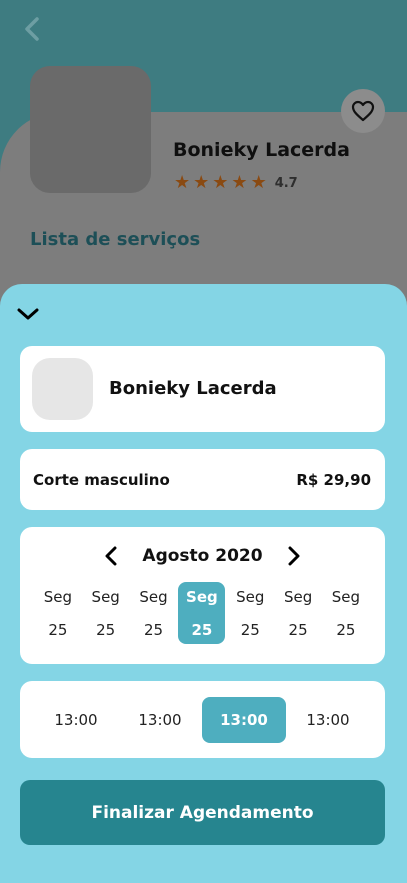 The height and width of the screenshot is (883, 407). I want to click on time-picker: 13:00 13:00 13:00 13:00, so click(202, 719).